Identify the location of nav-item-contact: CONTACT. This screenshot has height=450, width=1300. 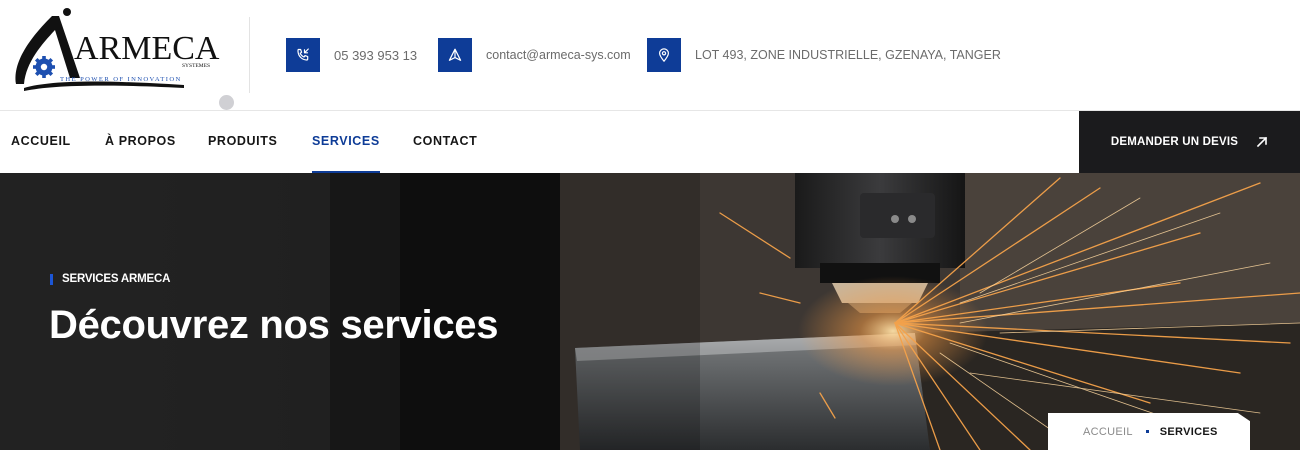
(445, 142).